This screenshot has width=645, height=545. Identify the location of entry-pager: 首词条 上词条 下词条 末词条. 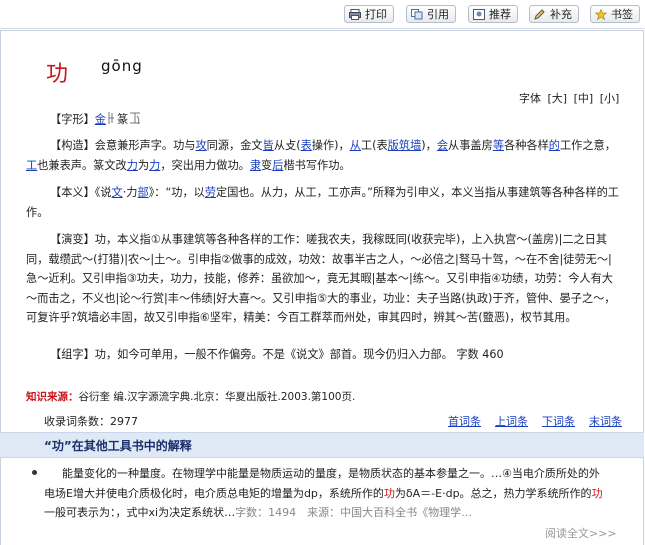
(535, 421).